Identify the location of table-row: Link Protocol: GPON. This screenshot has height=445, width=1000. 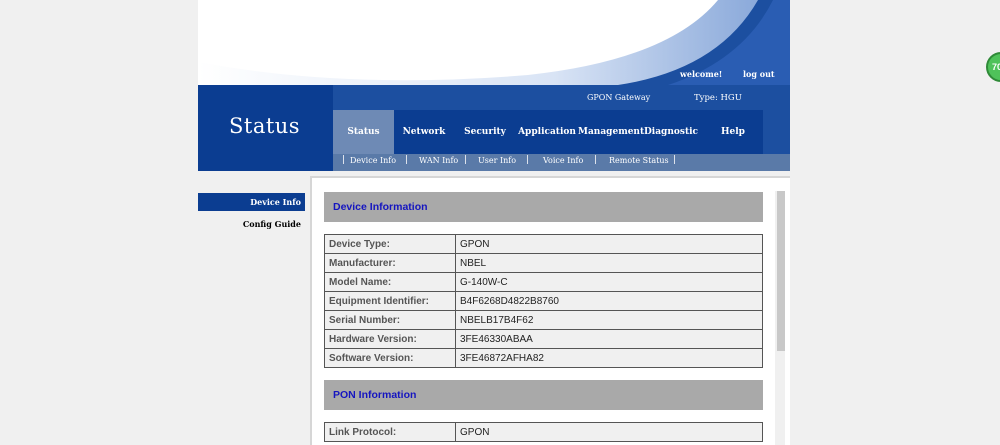
(543, 432).